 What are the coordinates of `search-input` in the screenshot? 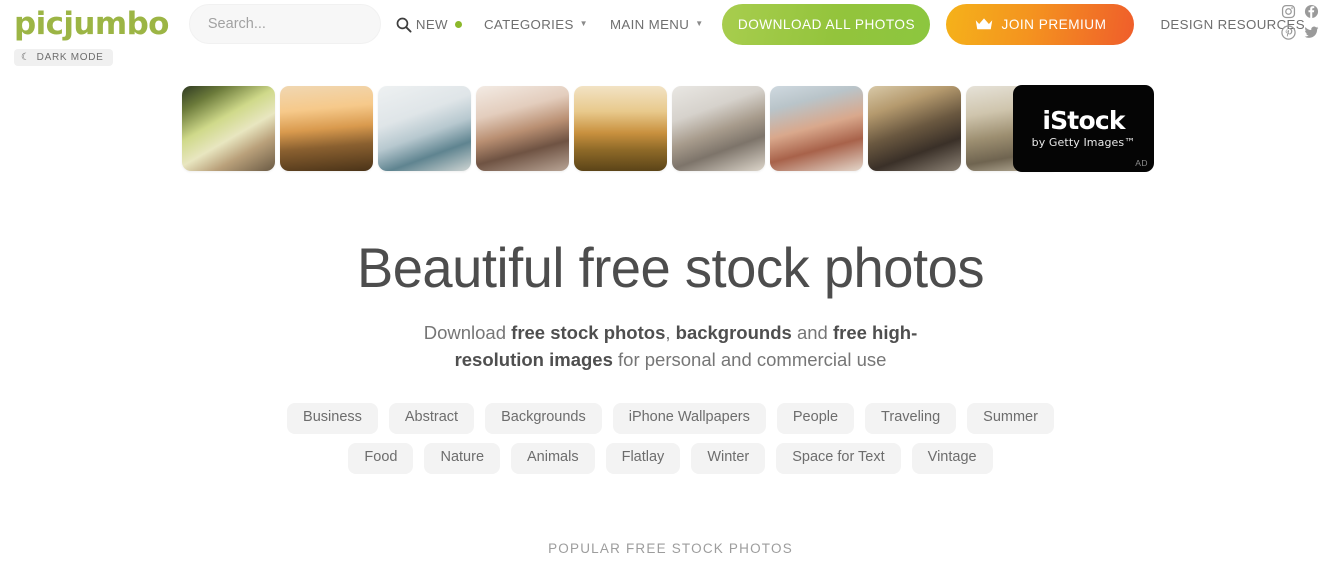 It's located at (301, 24).